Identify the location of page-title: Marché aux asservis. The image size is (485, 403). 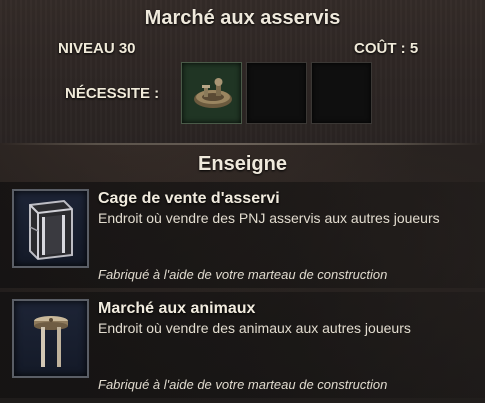
(242, 18).